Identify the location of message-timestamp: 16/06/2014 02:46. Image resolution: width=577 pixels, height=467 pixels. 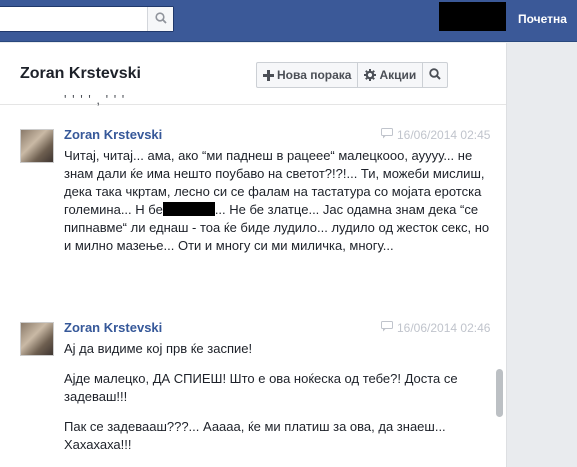
(435, 328).